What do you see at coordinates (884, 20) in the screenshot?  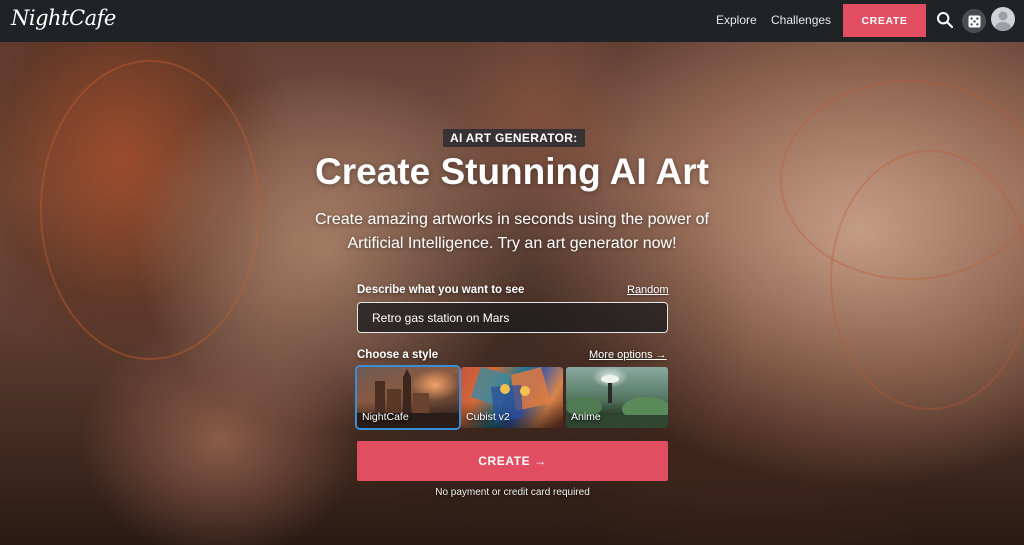 I see `nav-create-button: CREATE` at bounding box center [884, 20].